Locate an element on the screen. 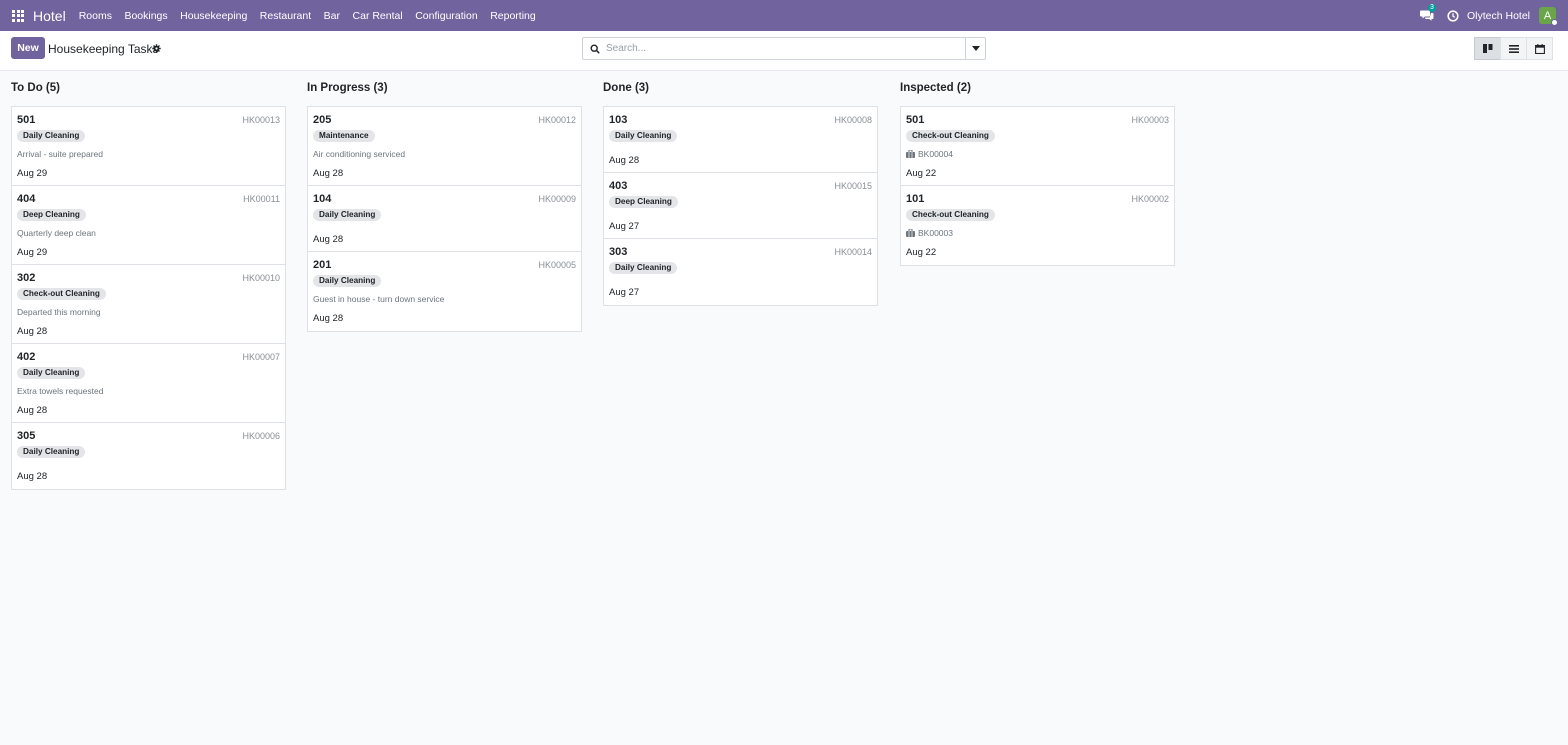  calendar-view-button is located at coordinates (1539, 48).